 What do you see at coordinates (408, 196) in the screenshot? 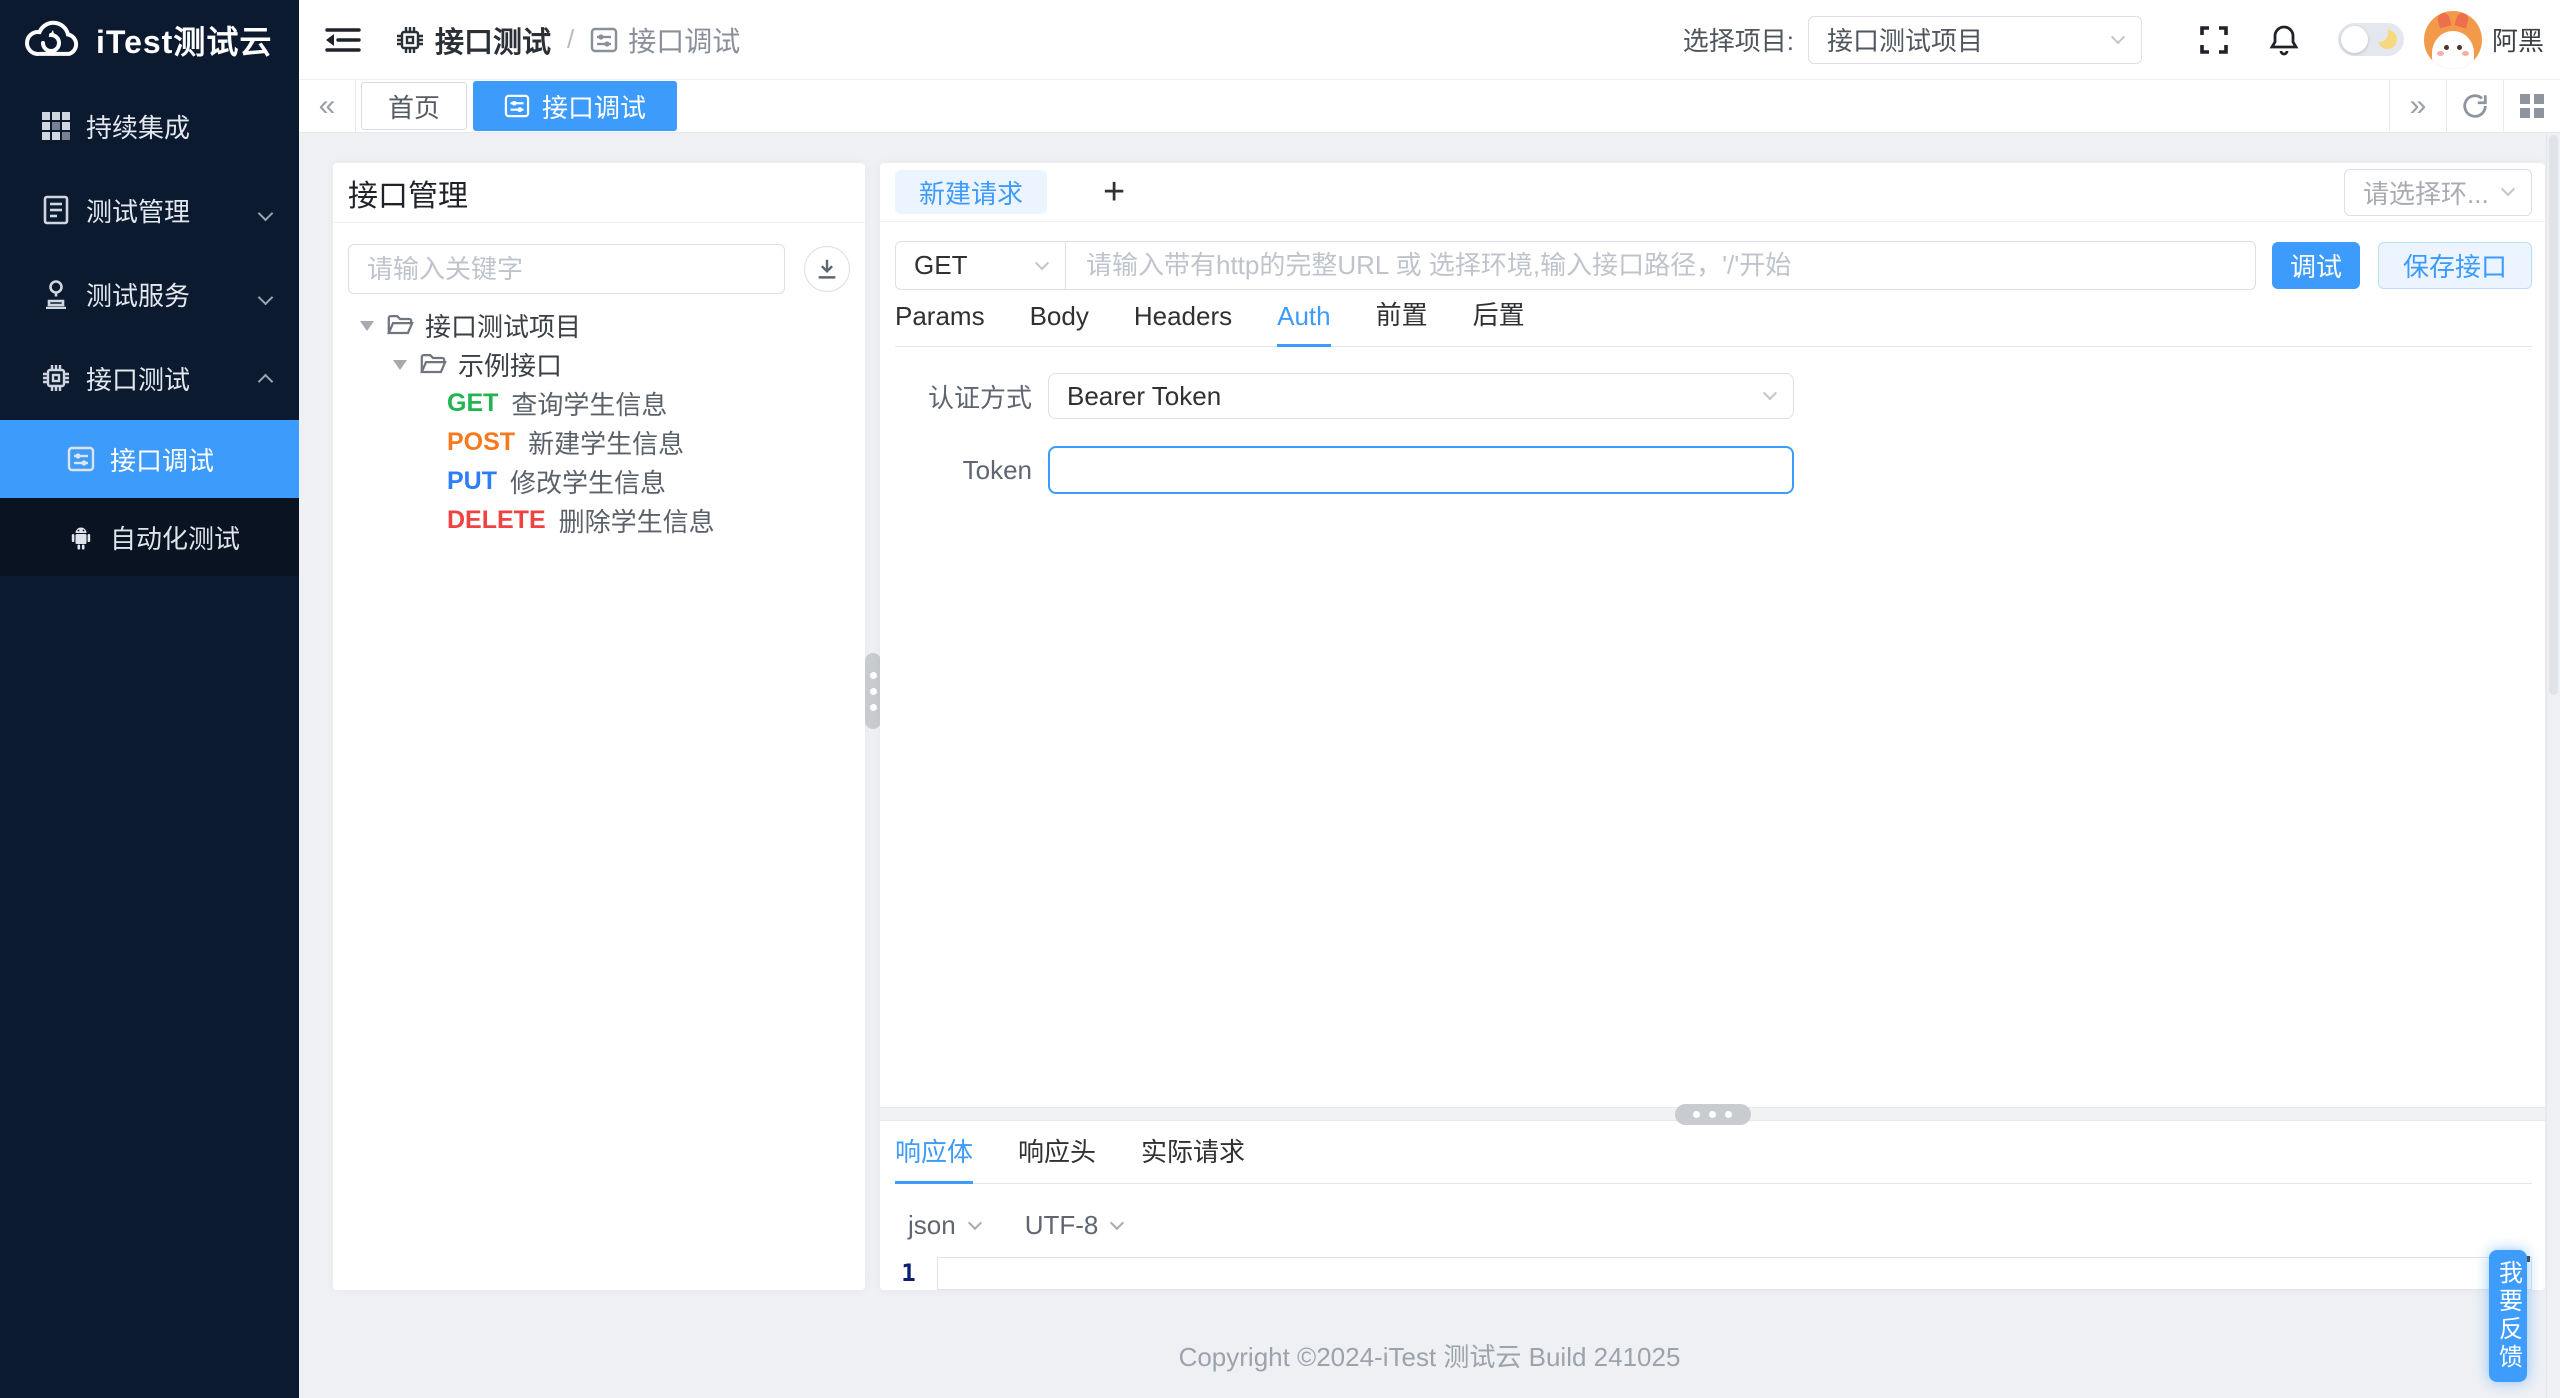
I see `panel-title: 接口管理` at bounding box center [408, 196].